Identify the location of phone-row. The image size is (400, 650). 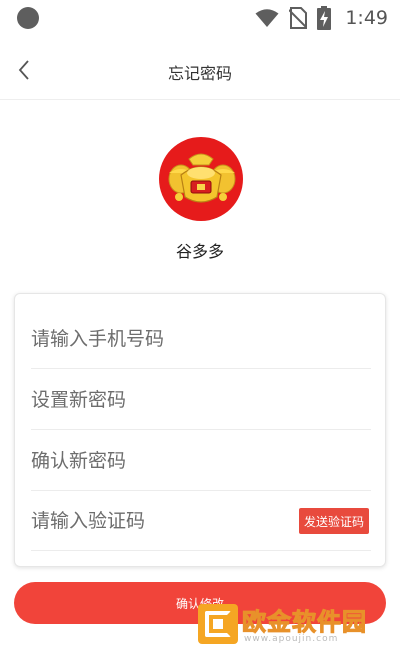
(201, 339).